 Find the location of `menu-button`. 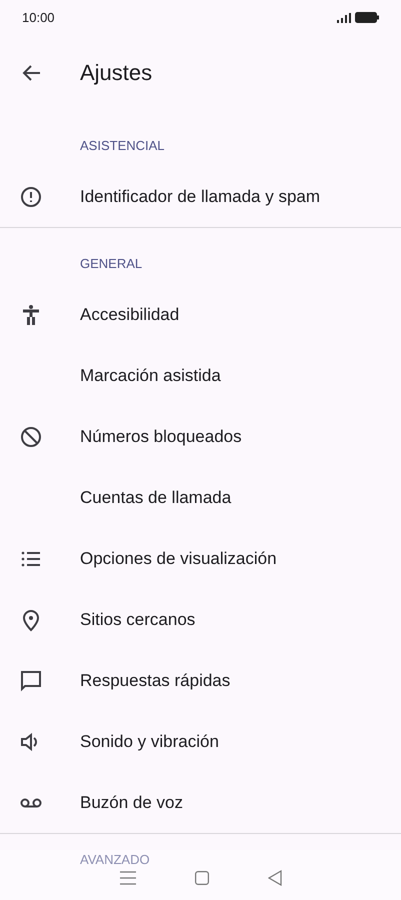

menu-button is located at coordinates (128, 878).